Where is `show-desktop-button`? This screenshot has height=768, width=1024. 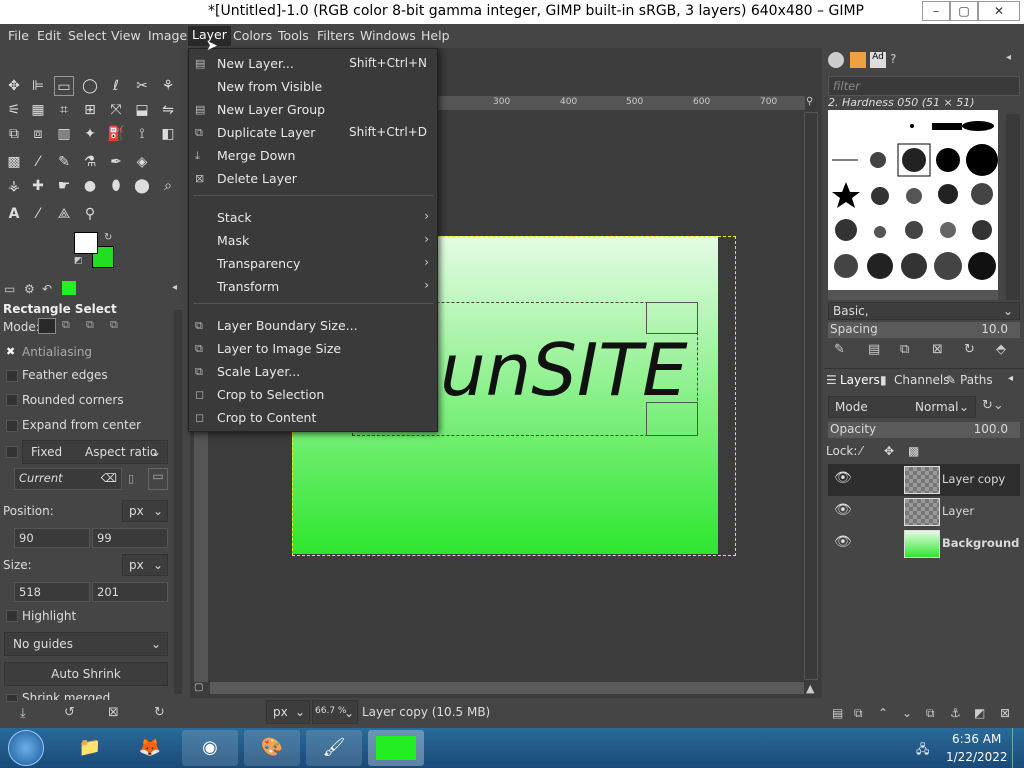 show-desktop-button is located at coordinates (1018, 748).